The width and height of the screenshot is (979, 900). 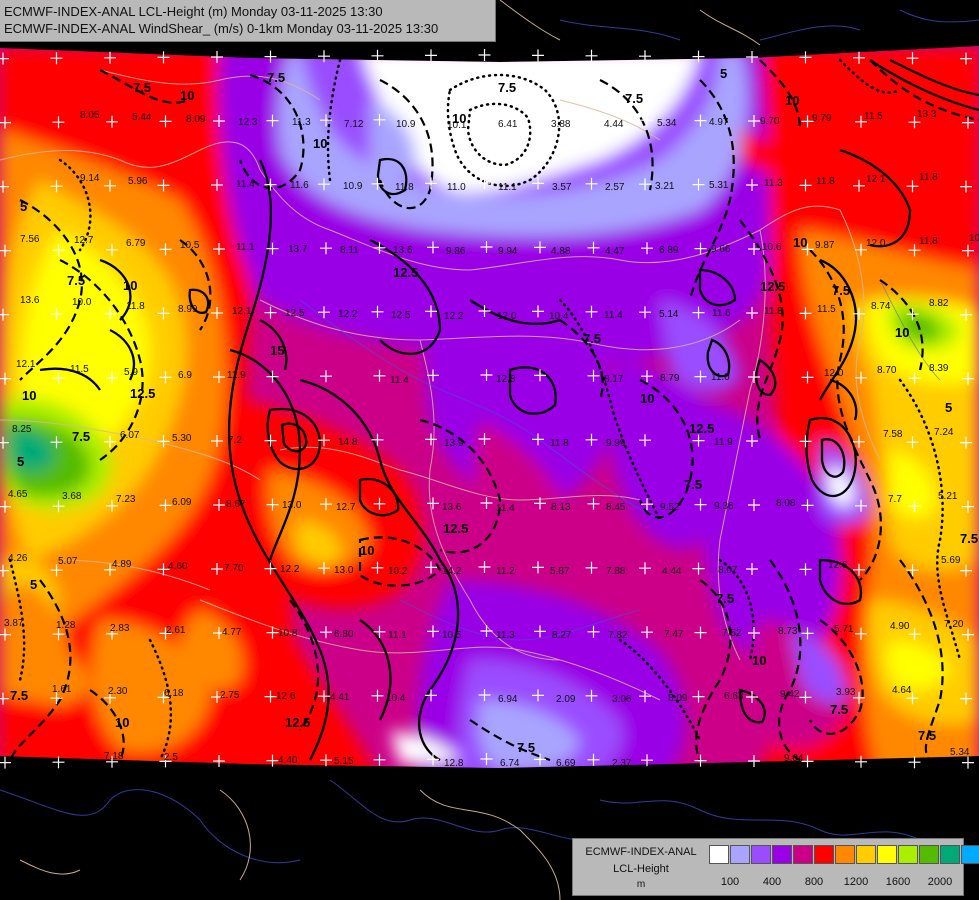 What do you see at coordinates (72, 496) in the screenshot?
I see `windshear-value-label: 3.68` at bounding box center [72, 496].